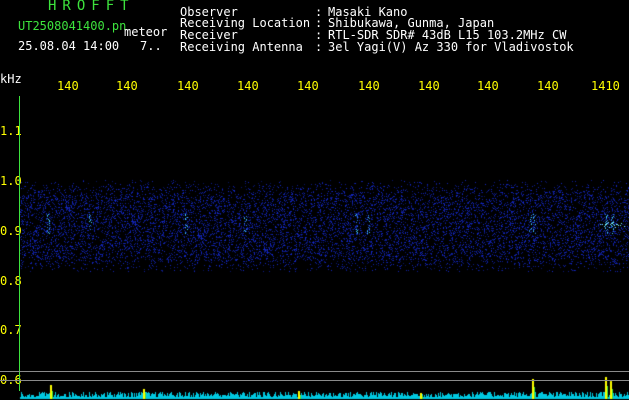 The height and width of the screenshot is (400, 629). I want to click on antenna-value: 3el Yagi(V) Az 330 for Vladivostok, so click(451, 47).